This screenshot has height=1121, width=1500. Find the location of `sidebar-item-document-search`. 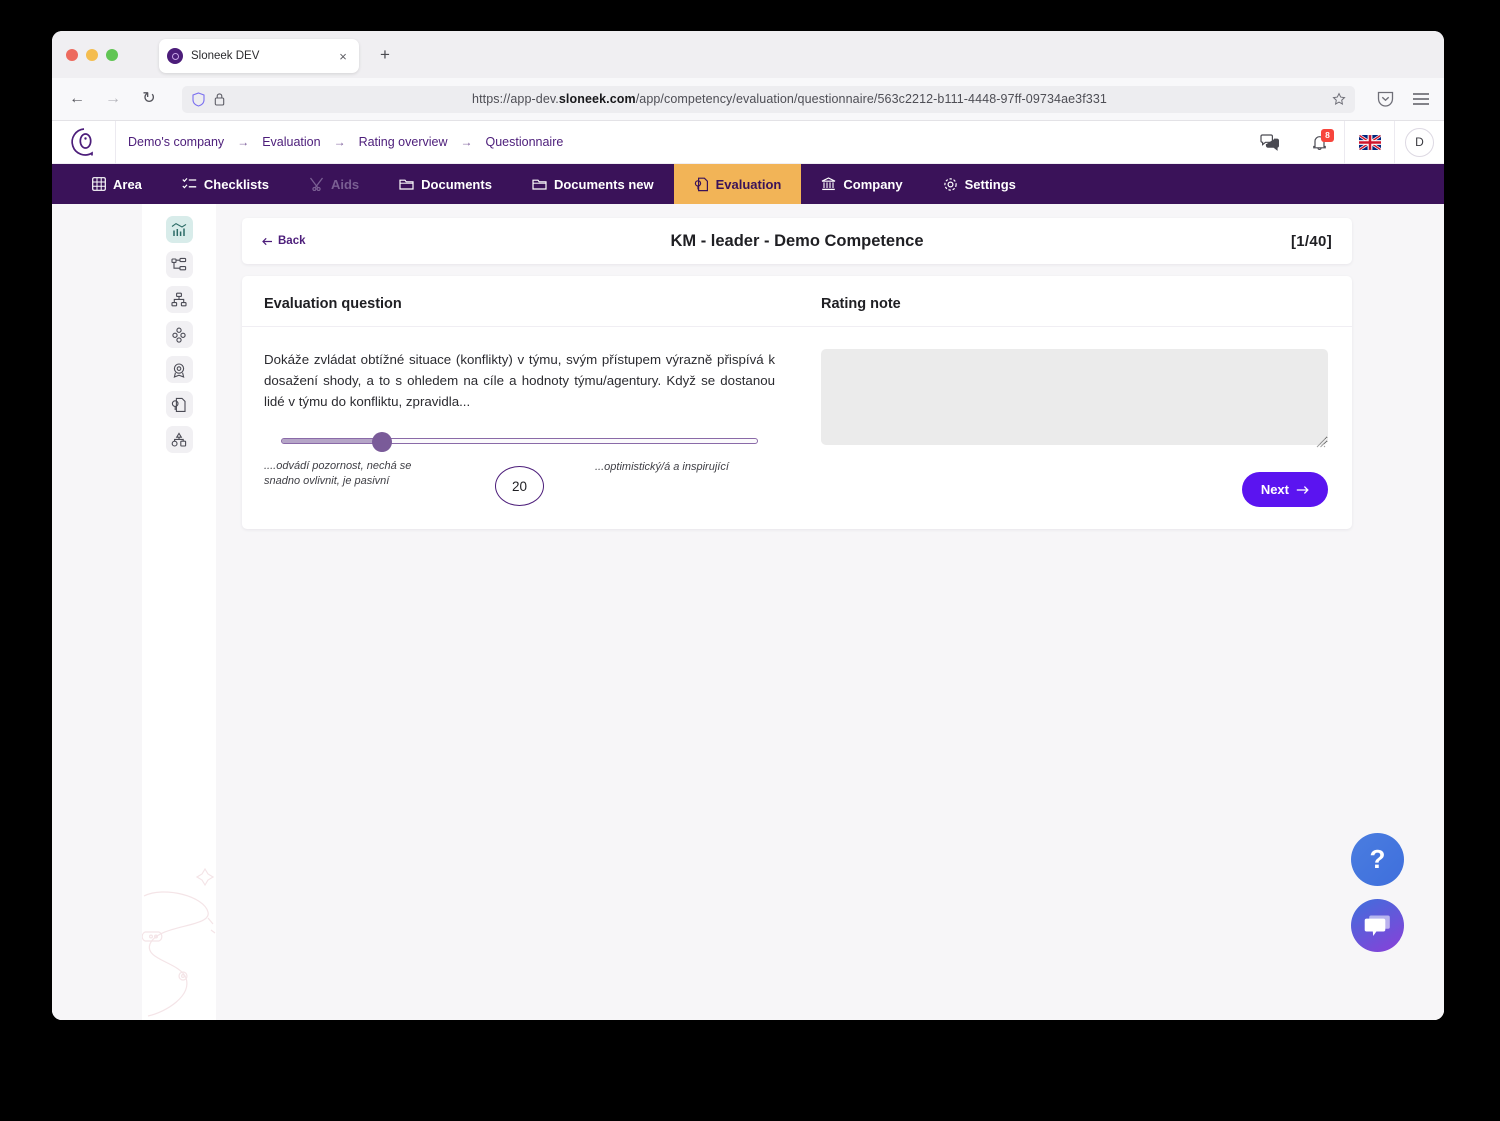

sidebar-item-document-search is located at coordinates (179, 404).